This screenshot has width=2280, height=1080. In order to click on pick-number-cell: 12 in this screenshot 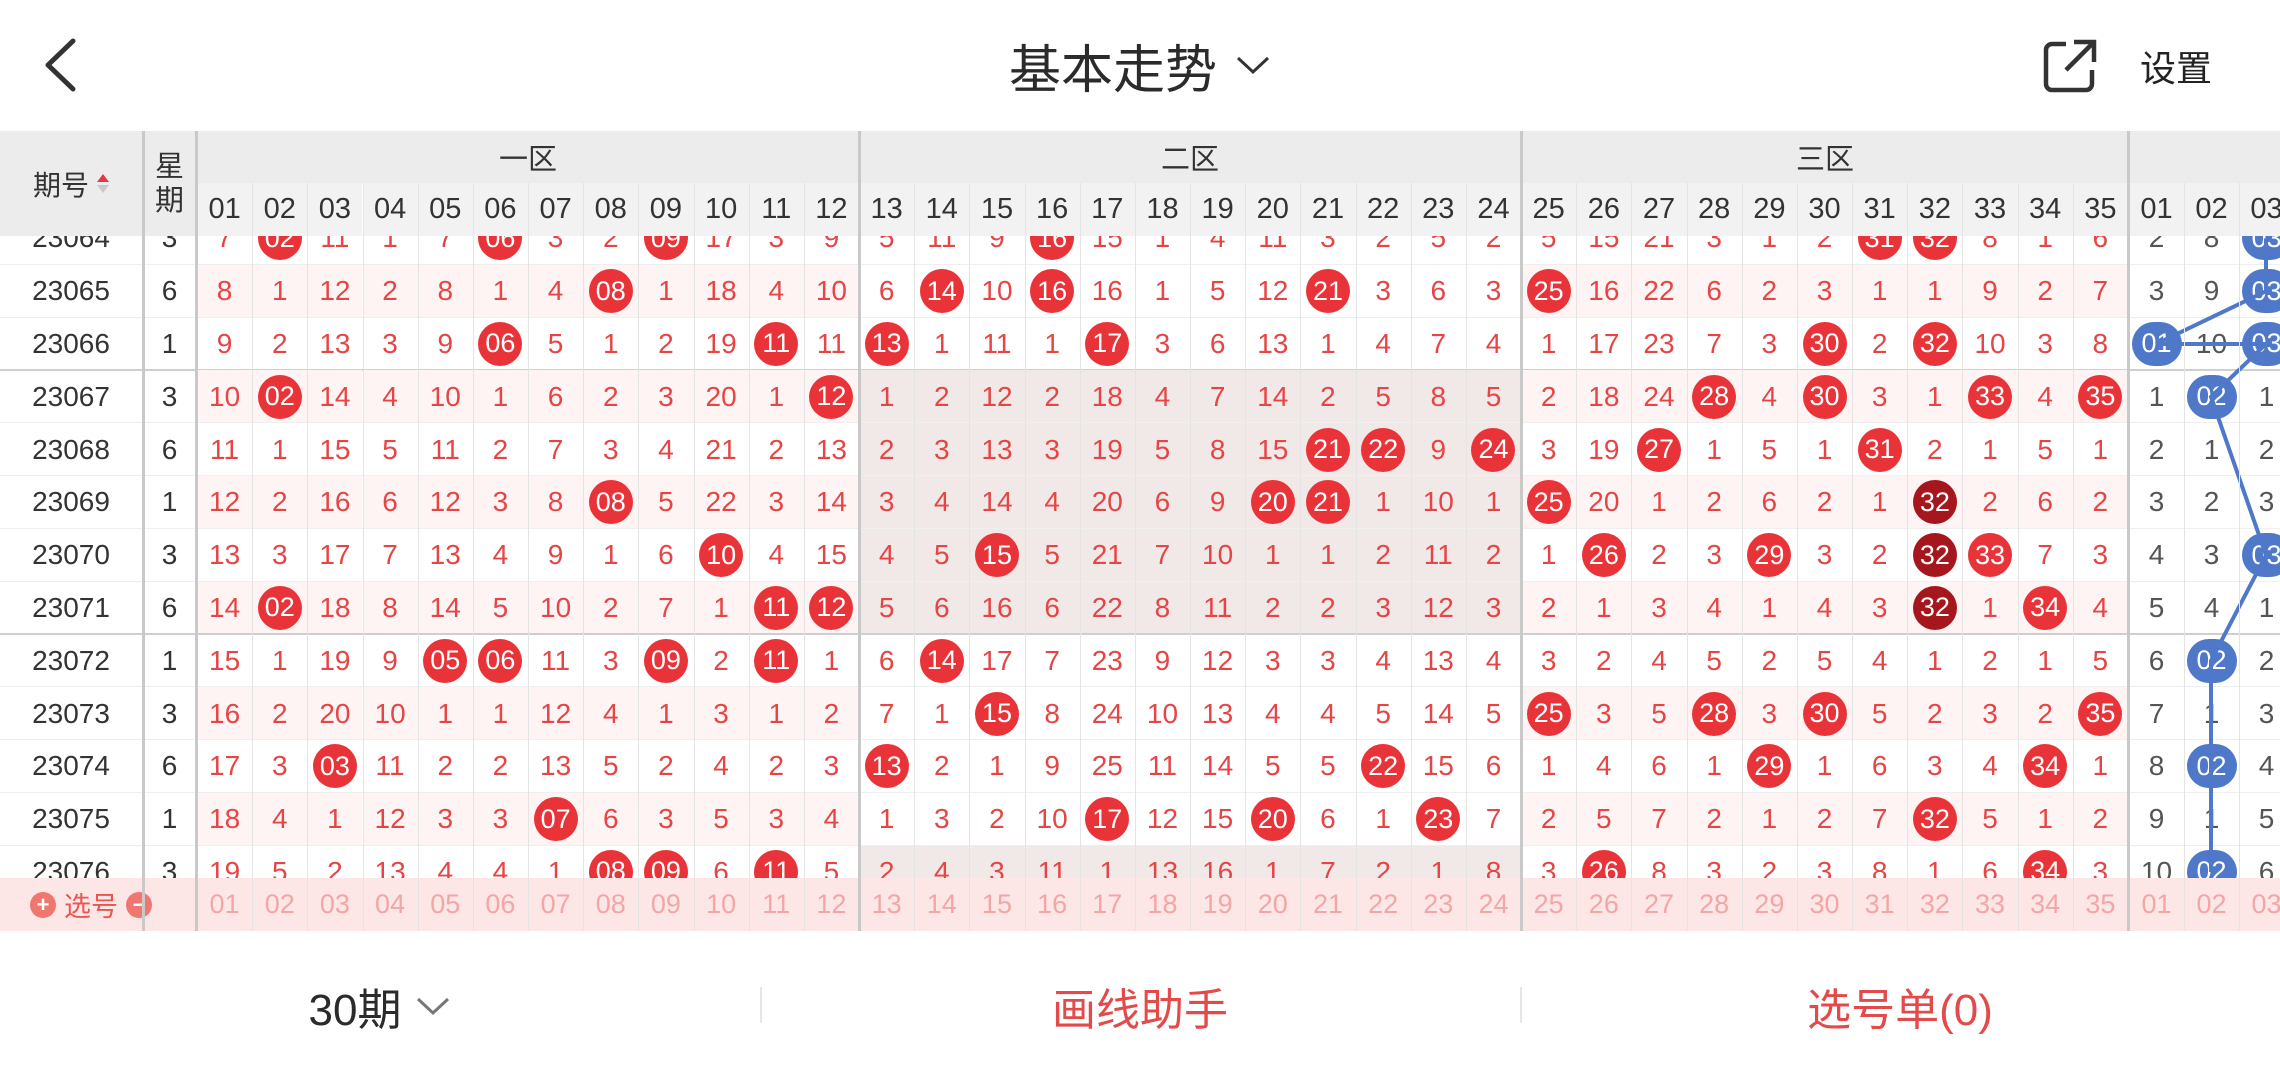, I will do `click(831, 904)`.